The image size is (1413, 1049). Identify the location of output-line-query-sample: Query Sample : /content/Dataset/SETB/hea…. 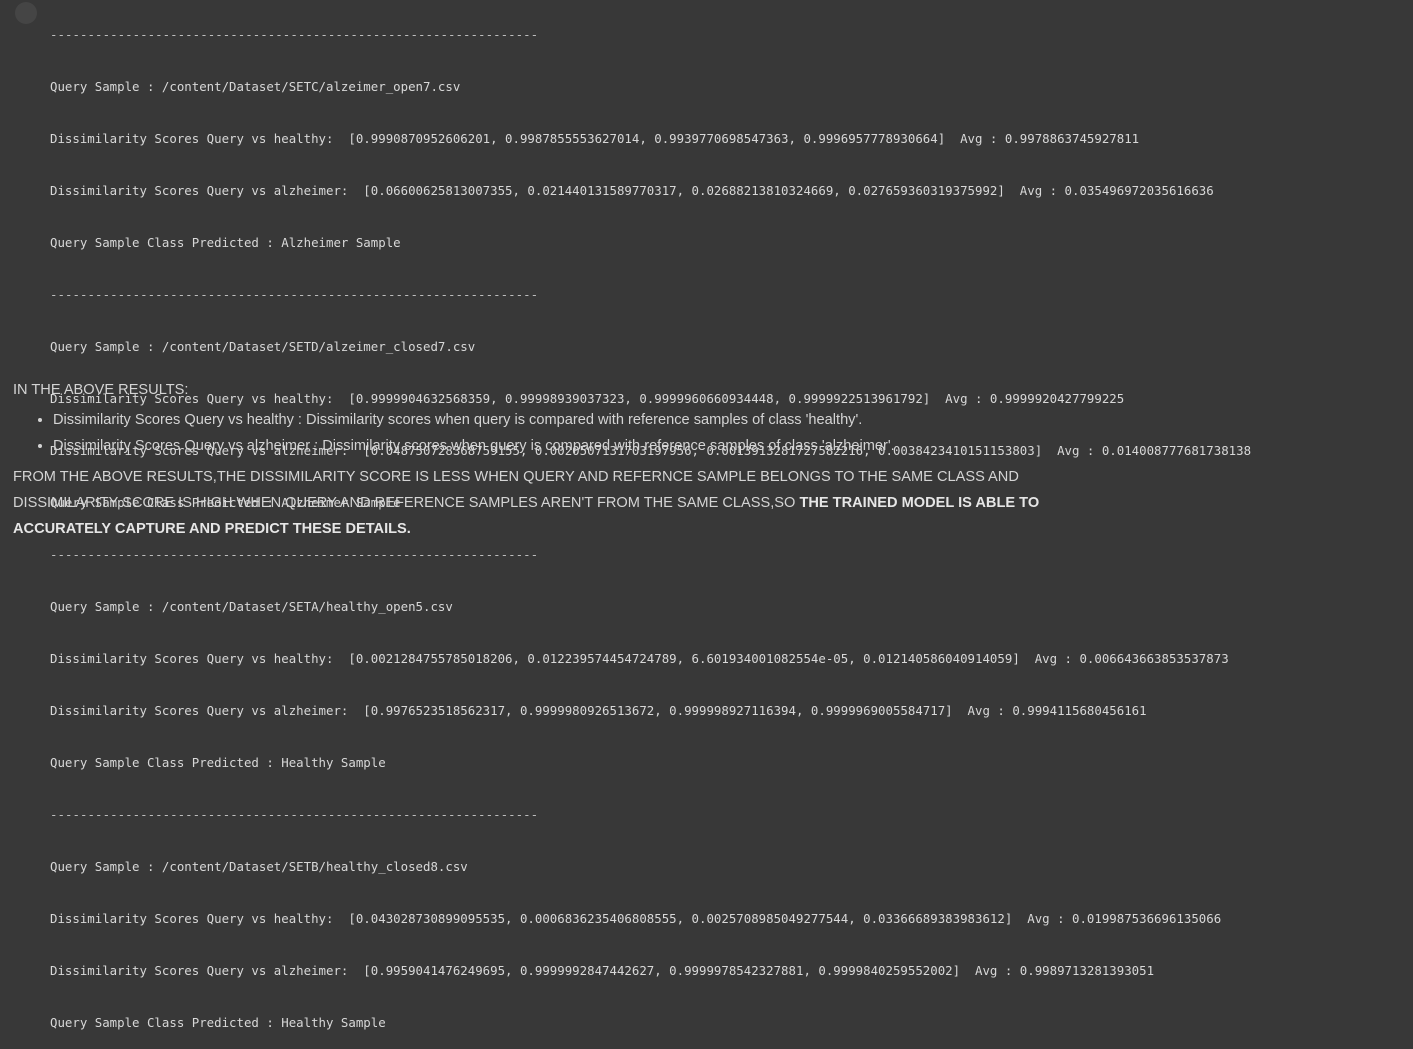
(259, 867).